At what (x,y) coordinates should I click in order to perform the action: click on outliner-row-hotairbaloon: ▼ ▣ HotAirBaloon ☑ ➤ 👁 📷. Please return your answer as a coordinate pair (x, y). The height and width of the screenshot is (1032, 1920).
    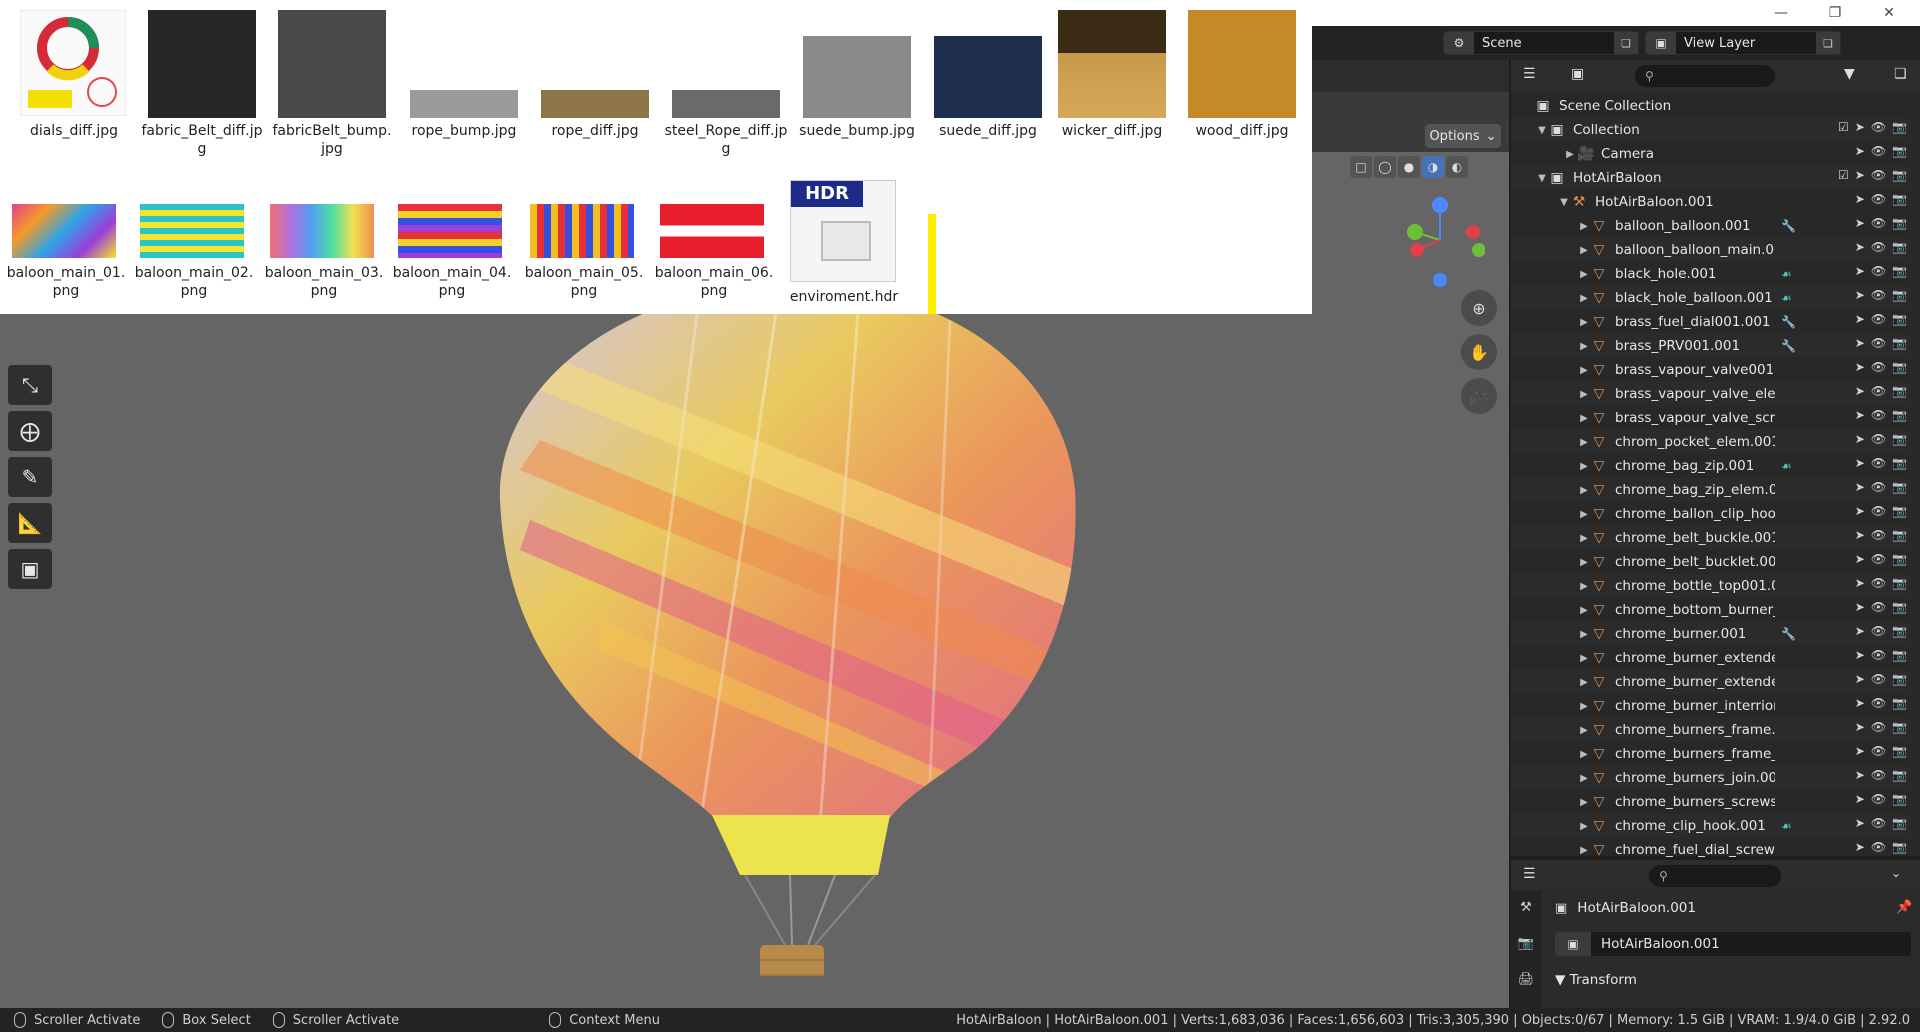
    Looking at the image, I should click on (1711, 178).